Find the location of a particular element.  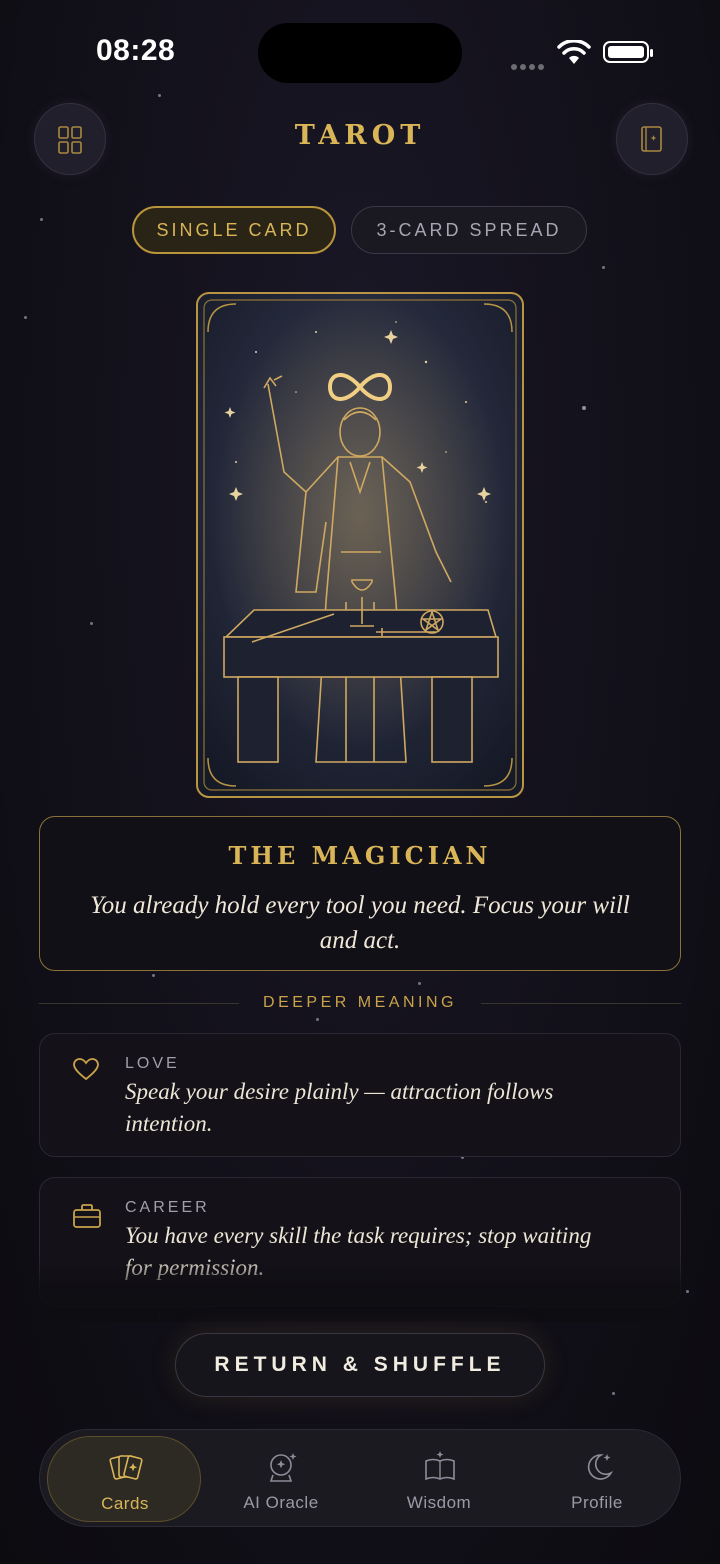

tab-profile: Profile is located at coordinates (597, 1479).